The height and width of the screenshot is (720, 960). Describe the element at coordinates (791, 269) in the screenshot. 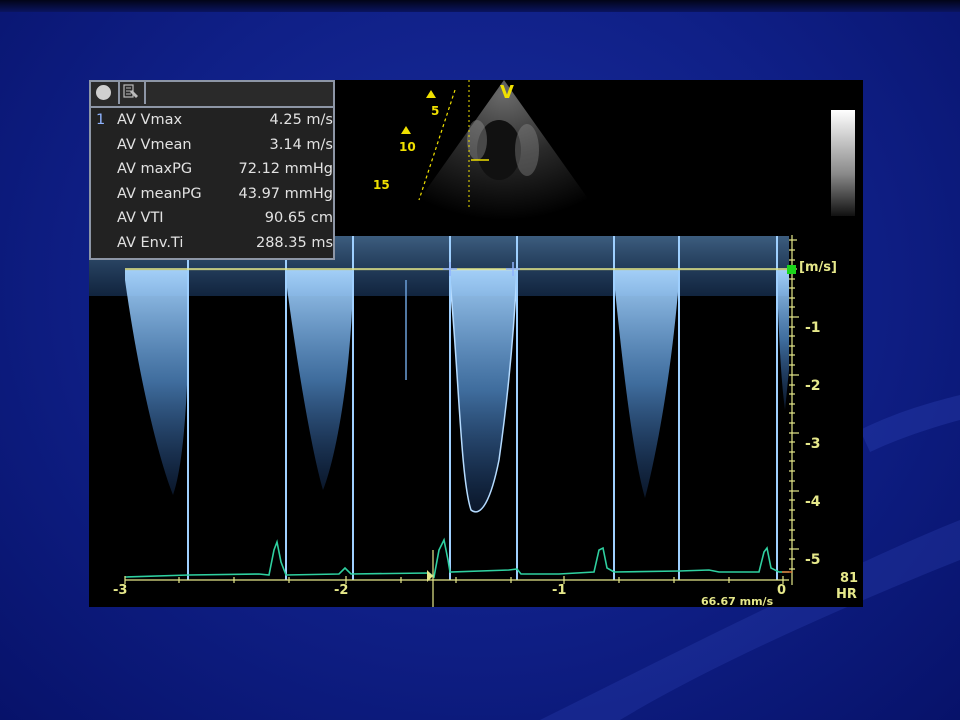

I see `baseline-marker-icon` at that location.